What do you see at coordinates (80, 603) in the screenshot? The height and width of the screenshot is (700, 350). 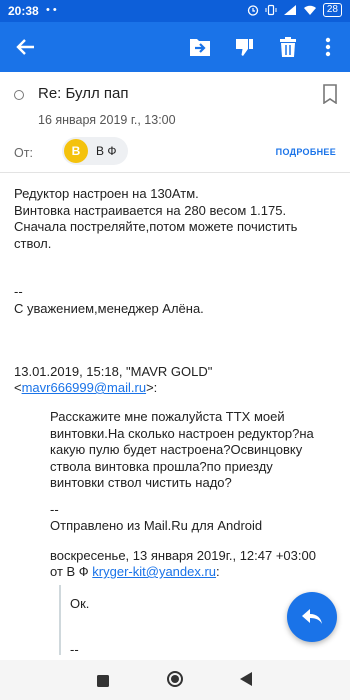 I see `nested-ok: Ок.` at bounding box center [80, 603].